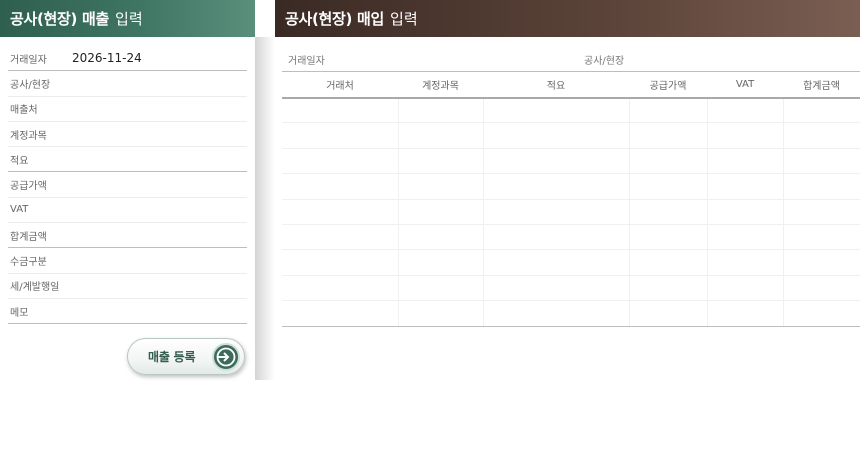 The width and height of the screenshot is (860, 450). I want to click on collection-type-field, so click(159, 260).